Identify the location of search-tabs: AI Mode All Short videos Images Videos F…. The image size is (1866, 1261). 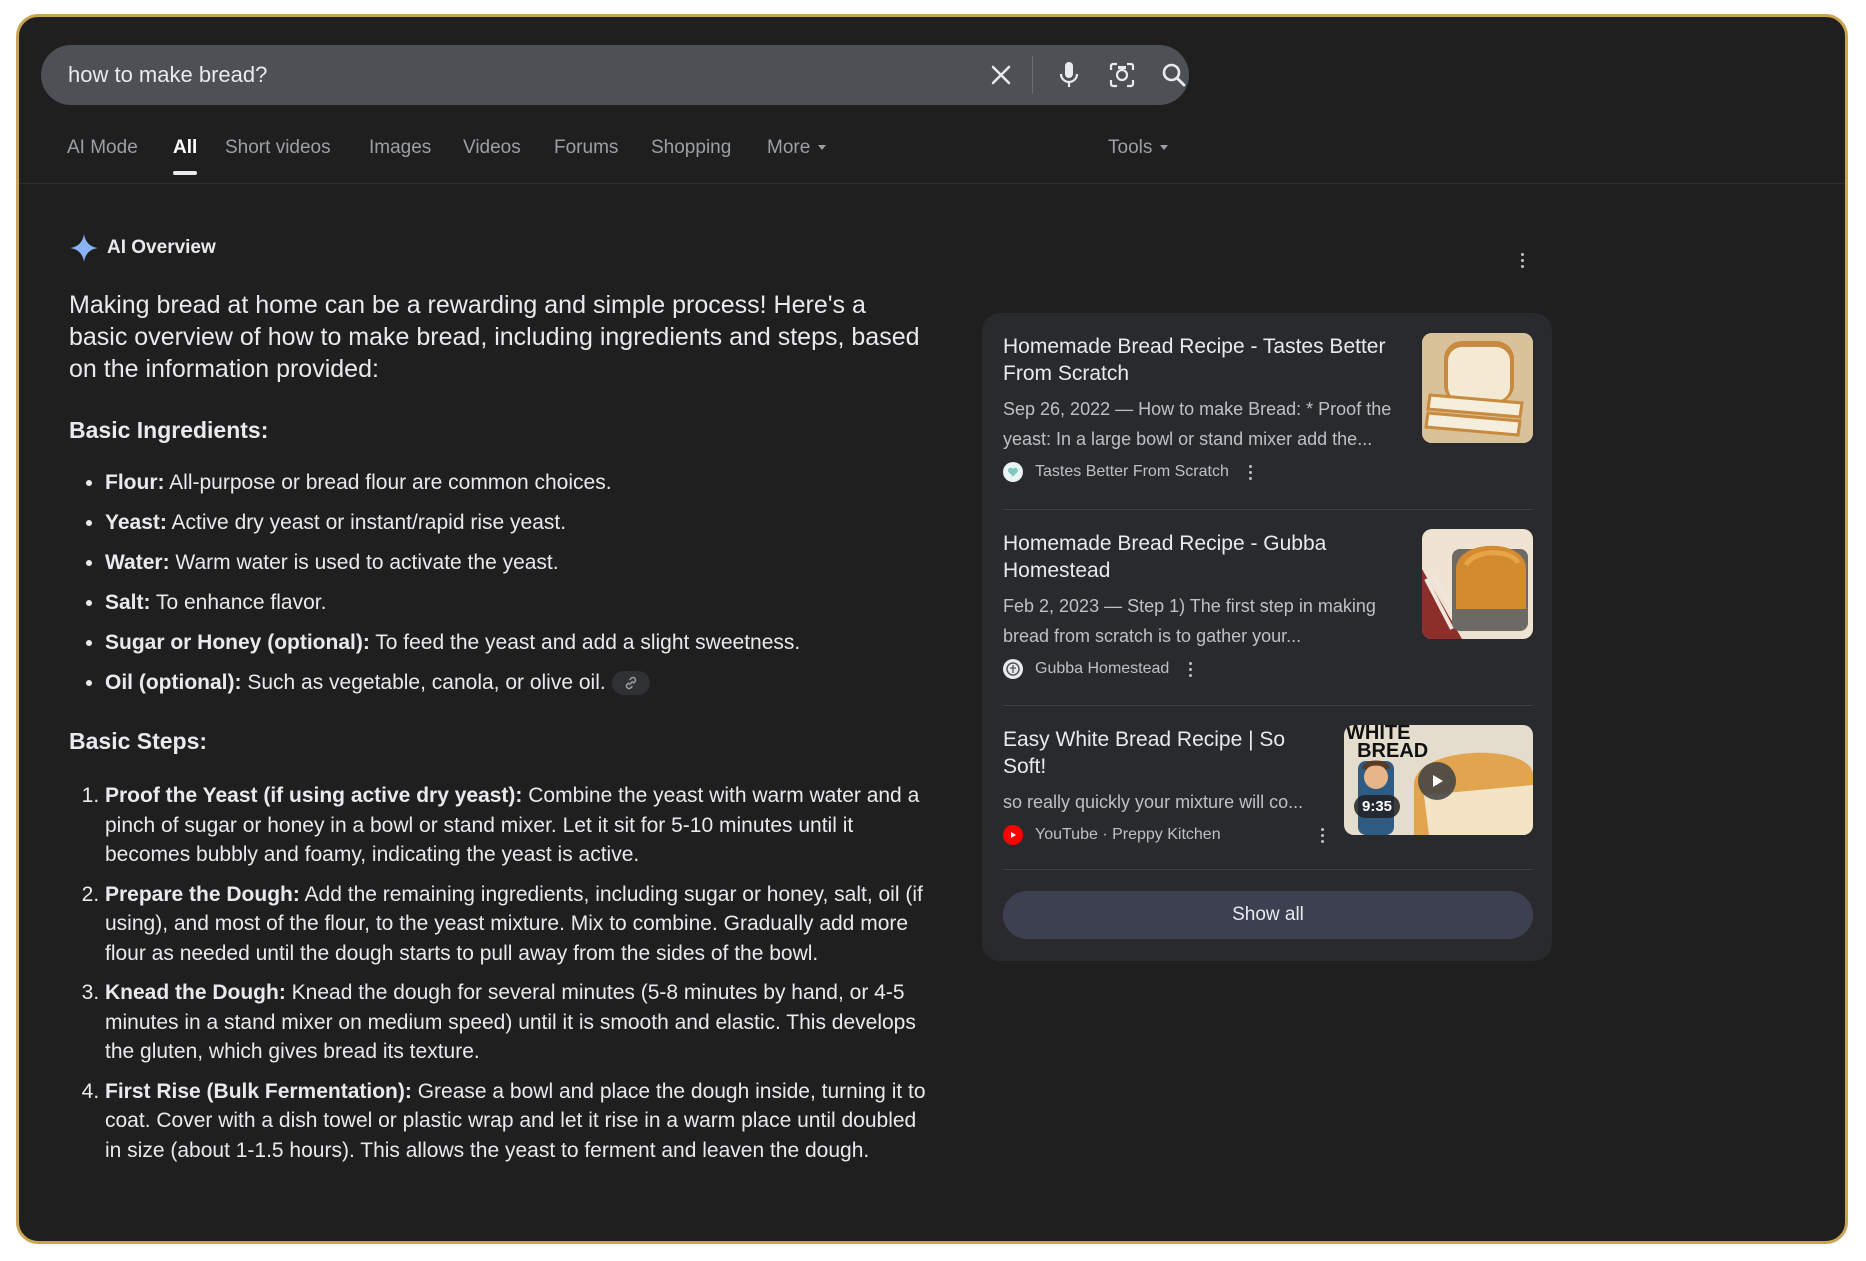
(932, 154).